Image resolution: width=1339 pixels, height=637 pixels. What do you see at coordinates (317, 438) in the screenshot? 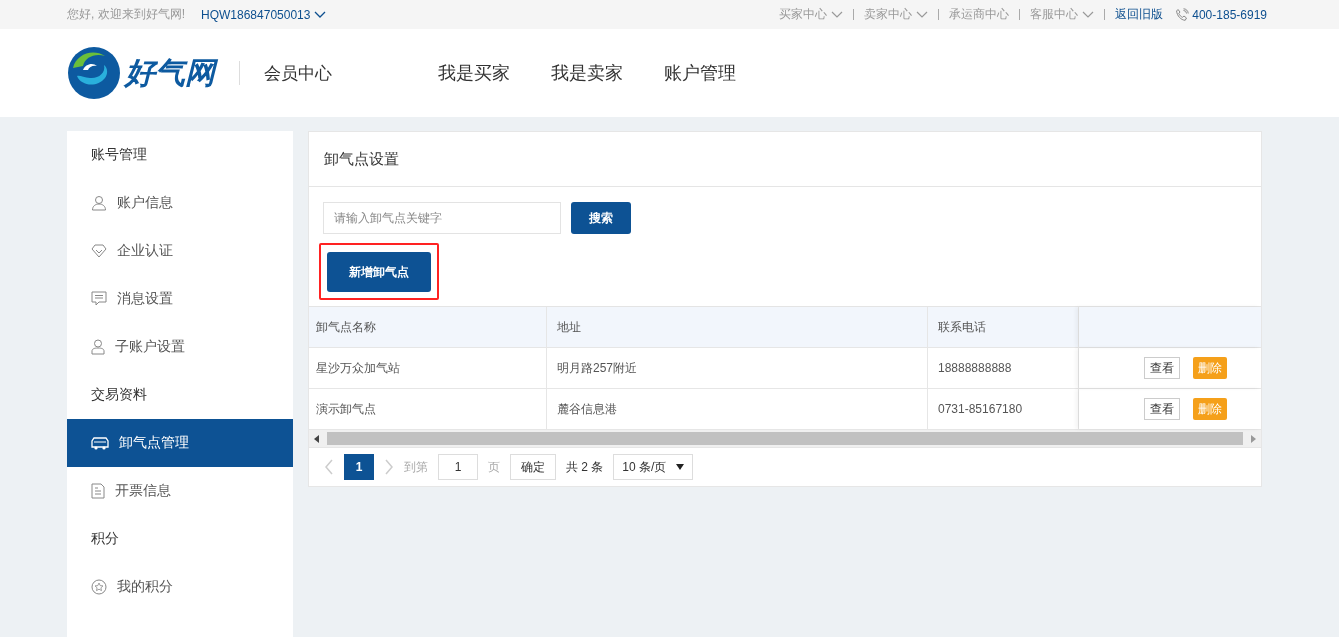
I see `scroll-left-icon` at bounding box center [317, 438].